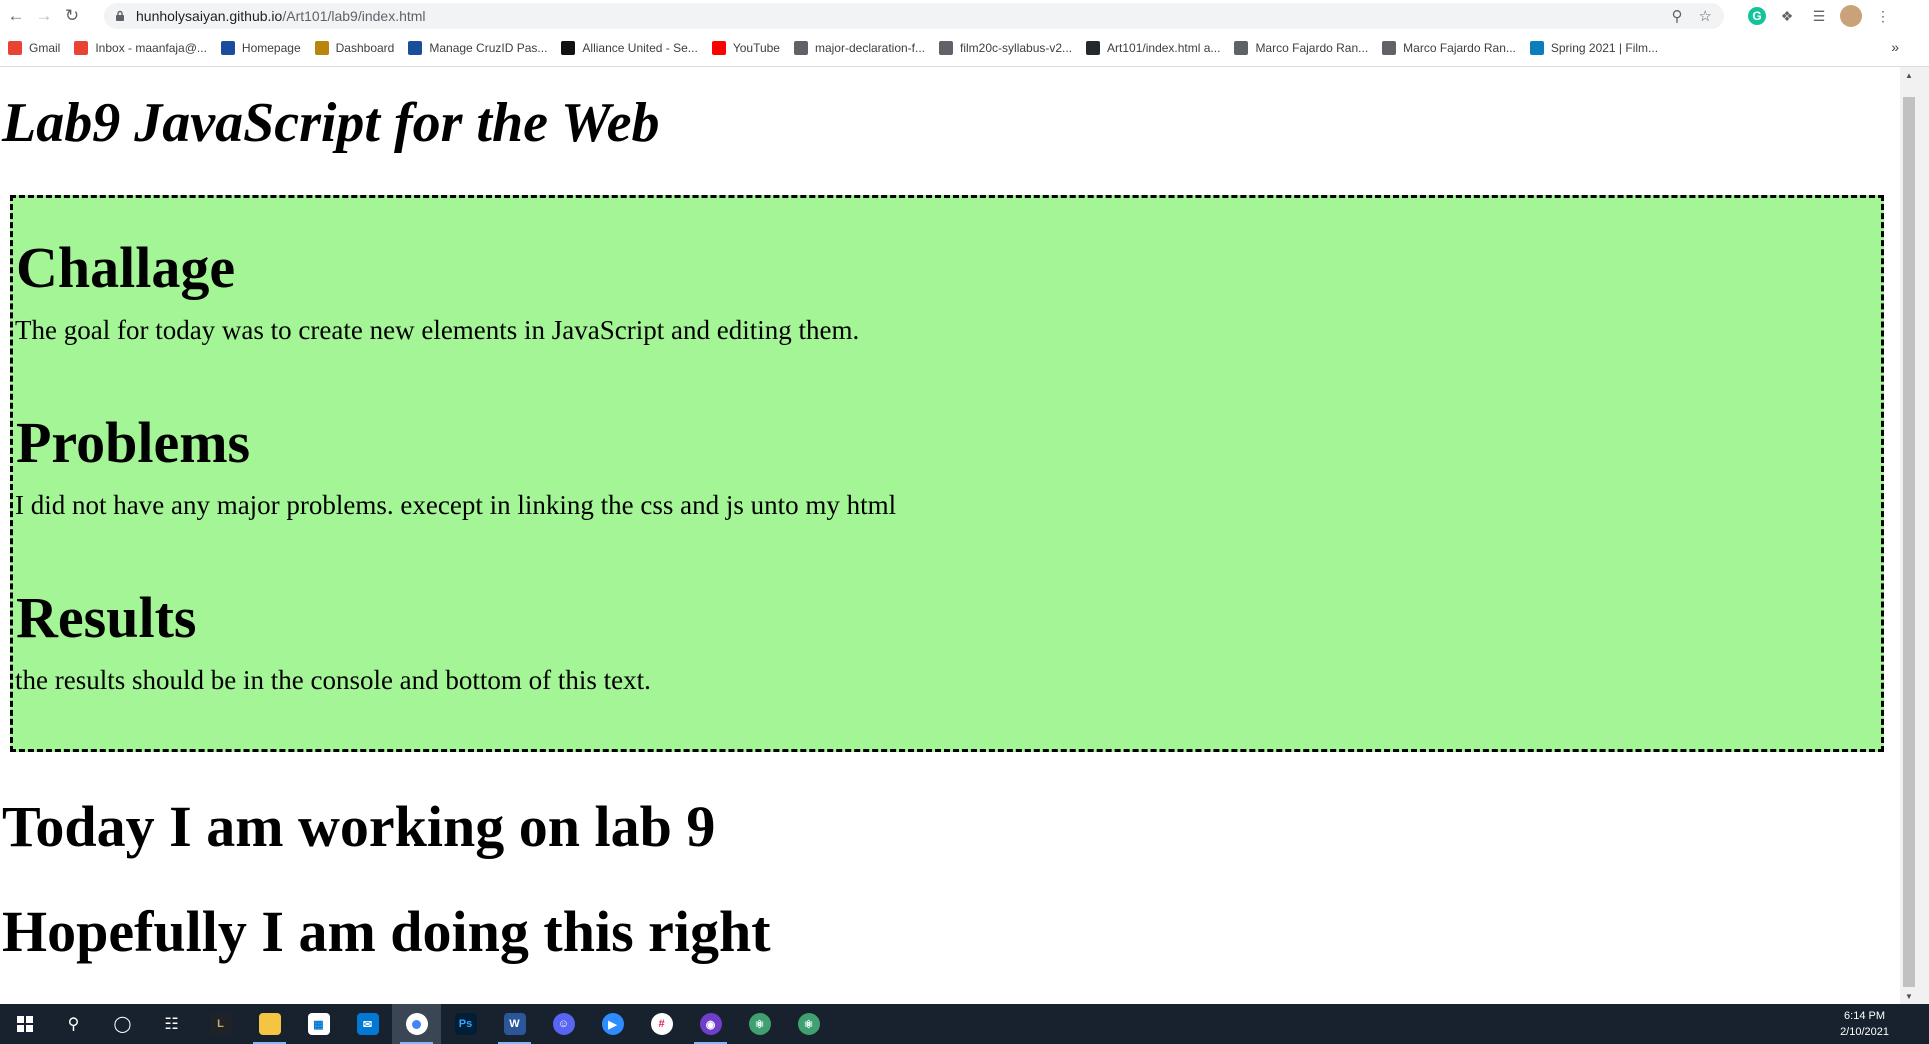  Describe the element at coordinates (209, 16) in the screenshot. I see `url-host: hunholysaiyan.github.io` at that location.